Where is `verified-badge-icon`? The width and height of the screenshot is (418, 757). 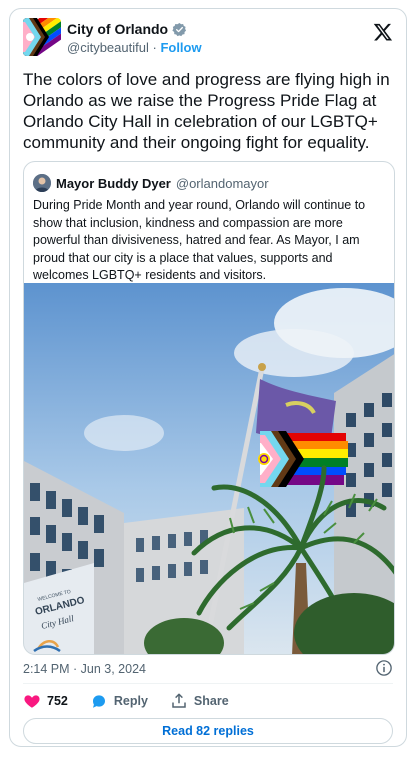 verified-badge-icon is located at coordinates (179, 29).